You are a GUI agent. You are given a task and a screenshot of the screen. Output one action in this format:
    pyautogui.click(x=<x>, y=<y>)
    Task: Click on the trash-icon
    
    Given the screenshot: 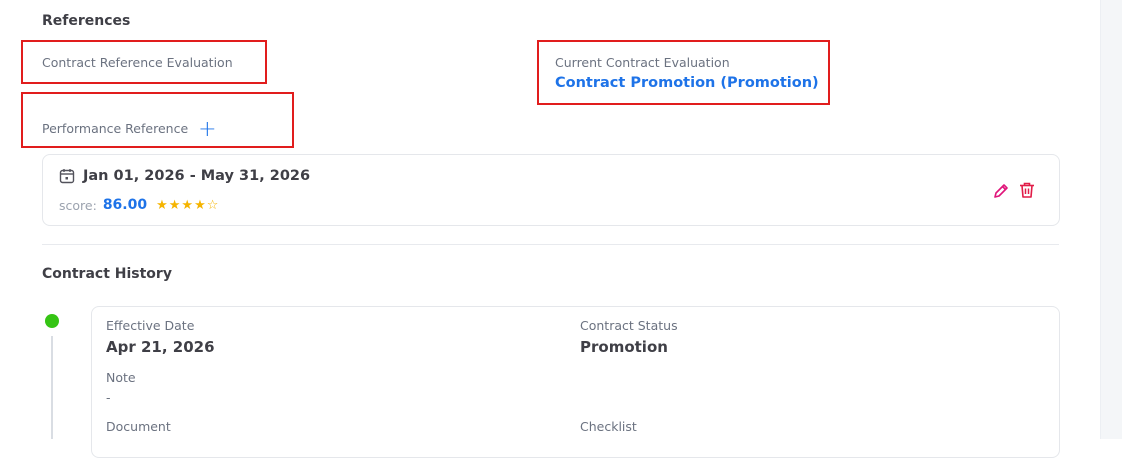 What is the action you would take?
    pyautogui.click(x=1027, y=190)
    